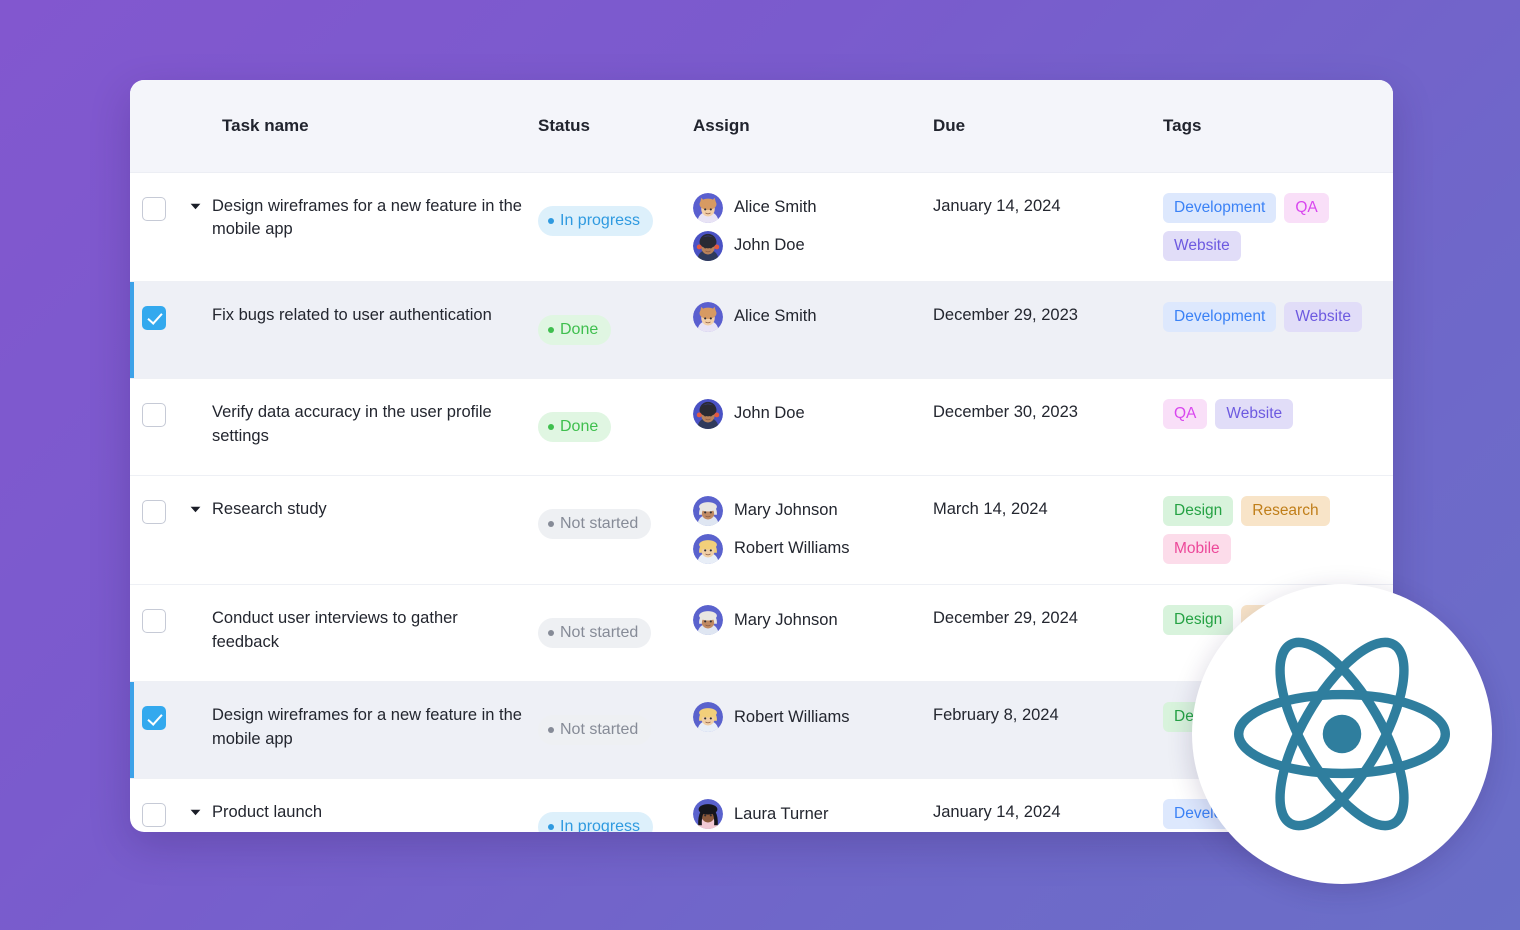 The height and width of the screenshot is (930, 1520). I want to click on due-date-cell: January 14, 2024, so click(1048, 227).